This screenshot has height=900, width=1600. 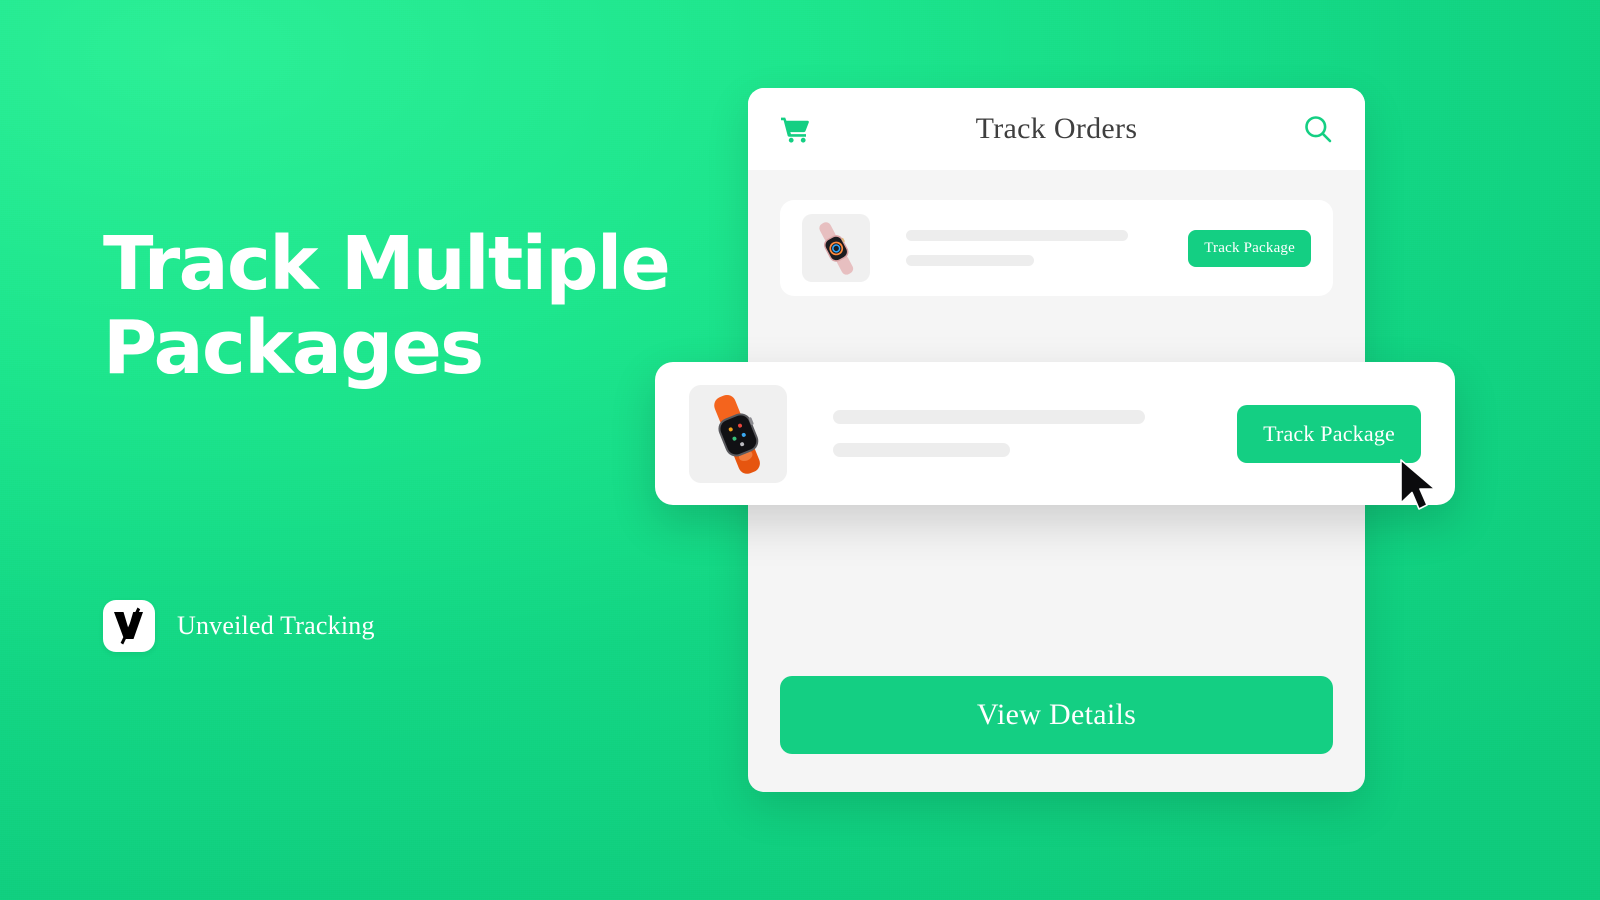 I want to click on app-header: Track Orders, so click(x=1056, y=129).